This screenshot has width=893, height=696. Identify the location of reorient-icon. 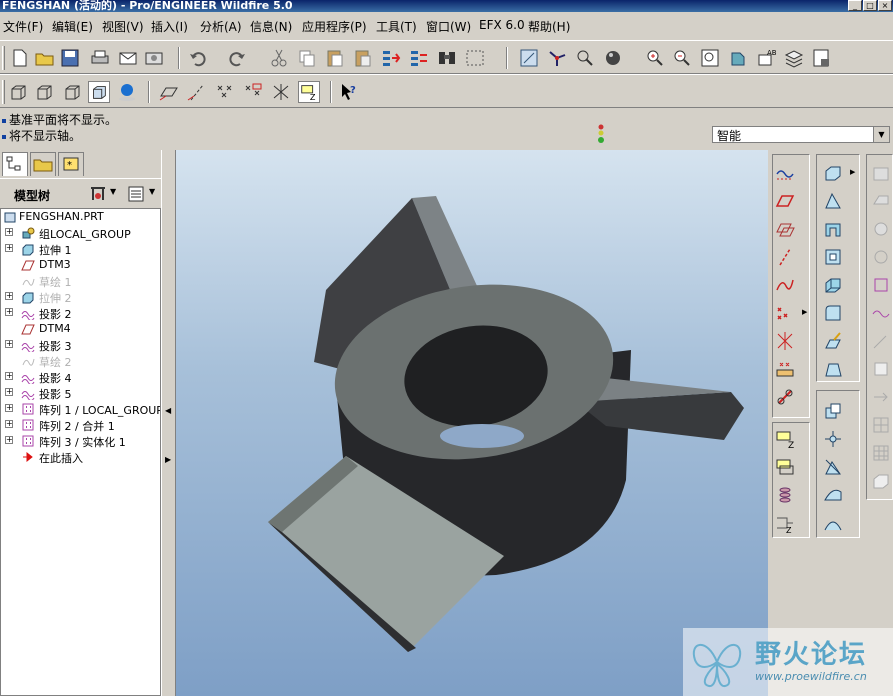
(738, 58).